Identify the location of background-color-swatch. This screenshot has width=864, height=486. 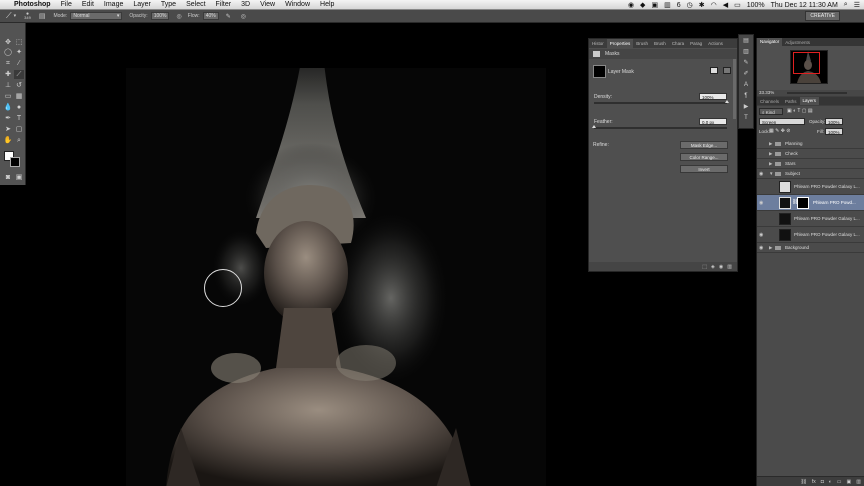
(15, 162).